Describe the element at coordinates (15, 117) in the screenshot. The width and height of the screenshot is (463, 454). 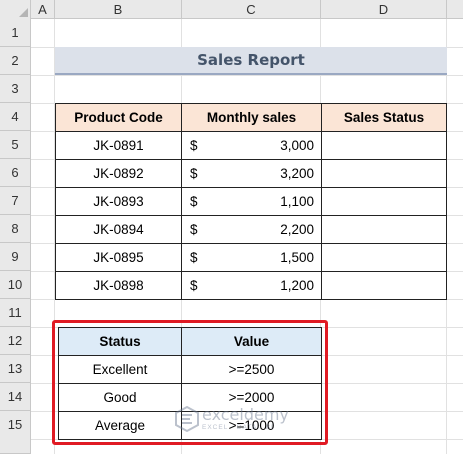
I see `row-header-4: 4` at that location.